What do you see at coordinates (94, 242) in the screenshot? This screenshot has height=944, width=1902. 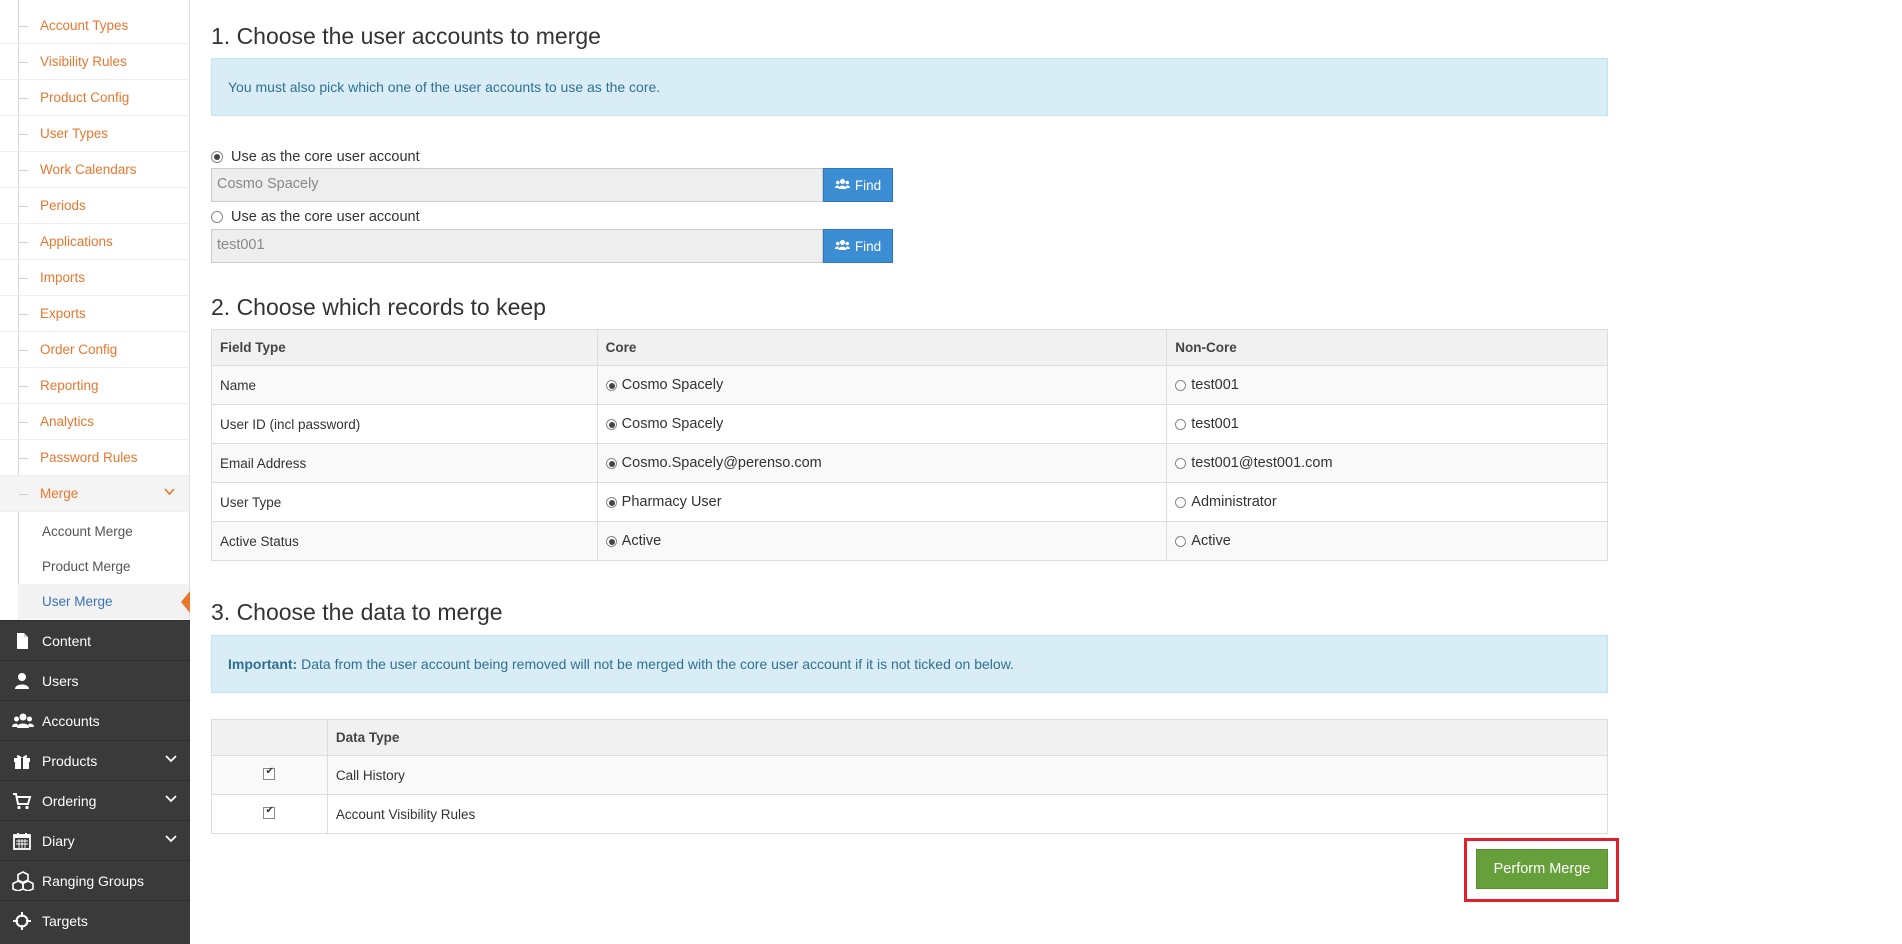 I see `sidebar-item-applications: Applications` at bounding box center [94, 242].